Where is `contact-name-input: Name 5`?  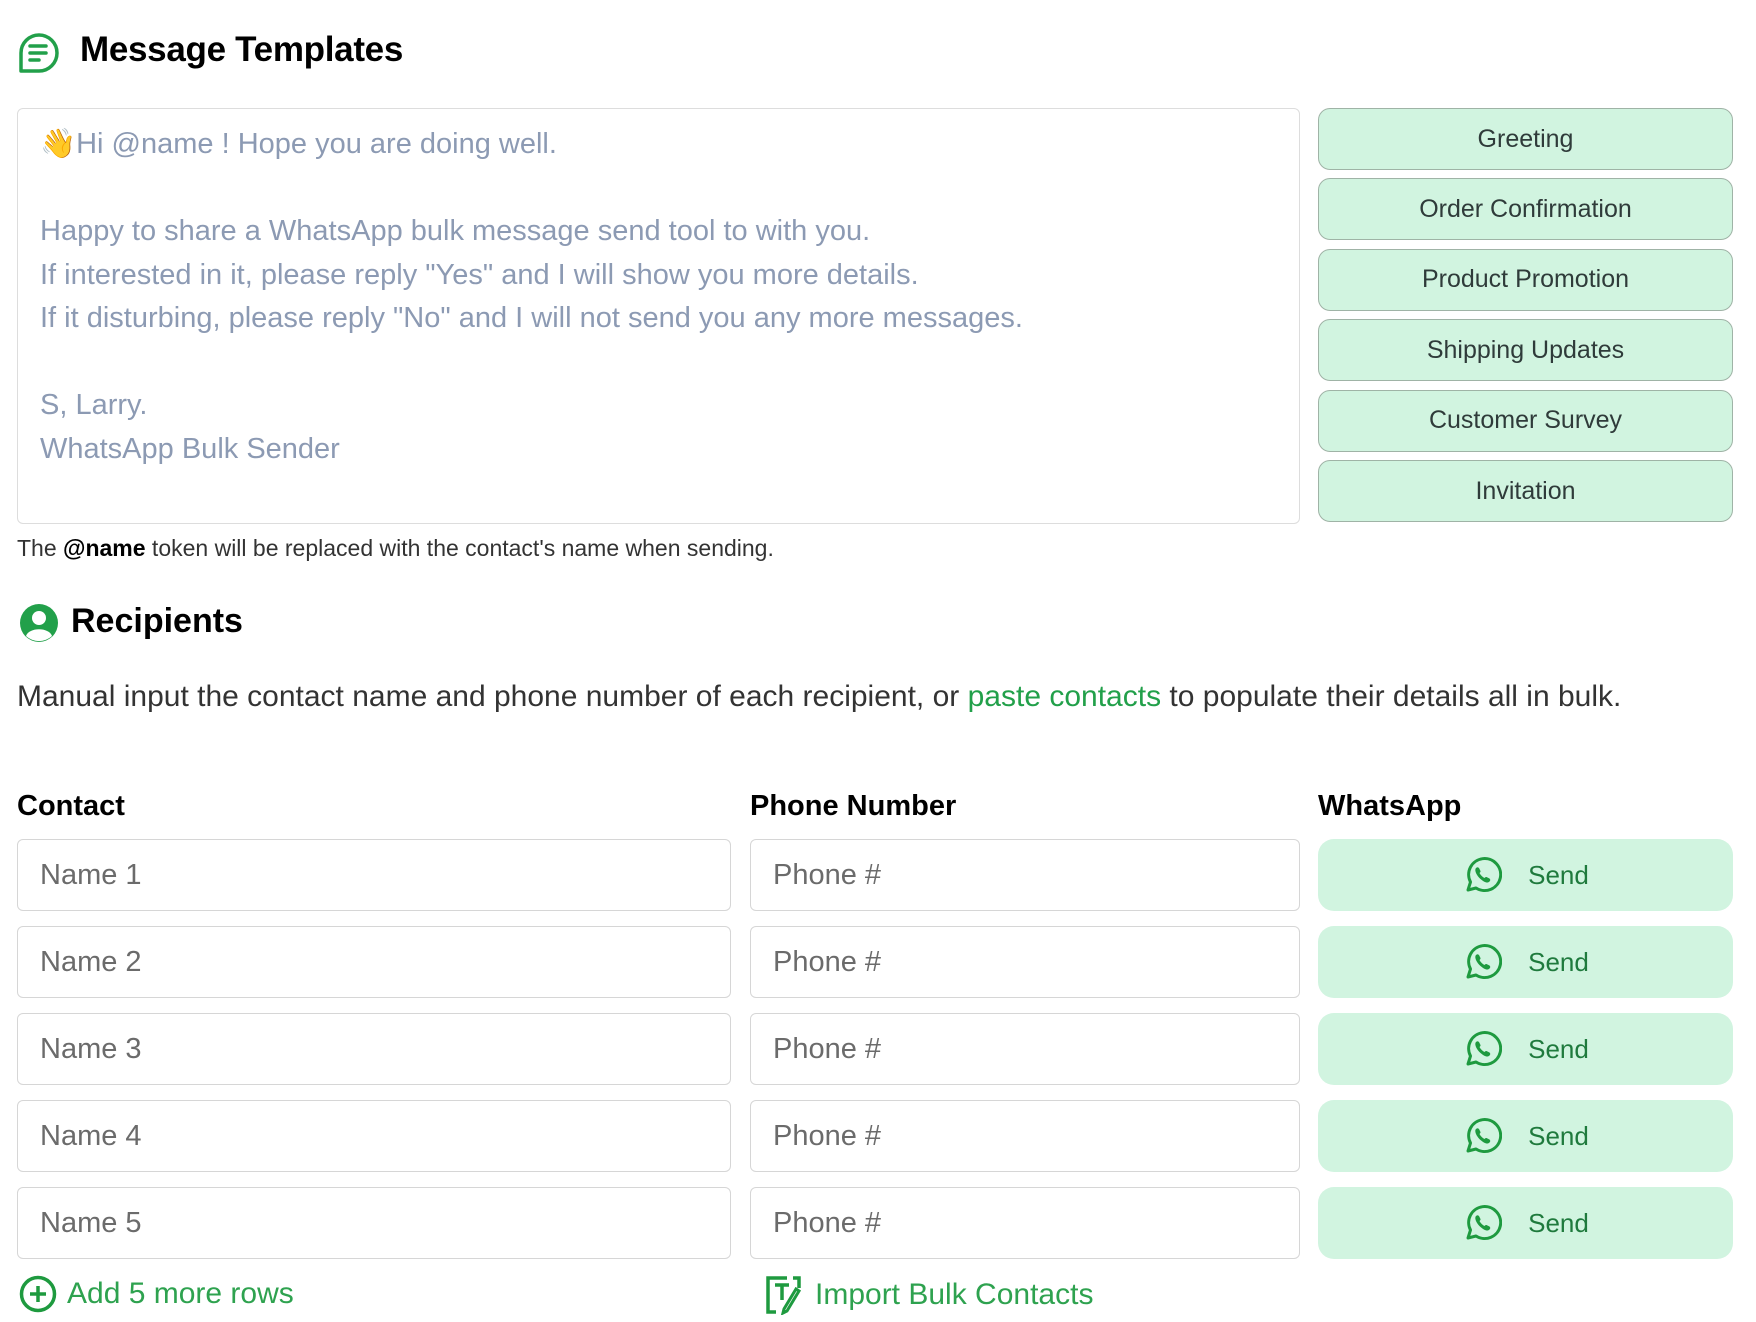 contact-name-input: Name 5 is located at coordinates (374, 1223).